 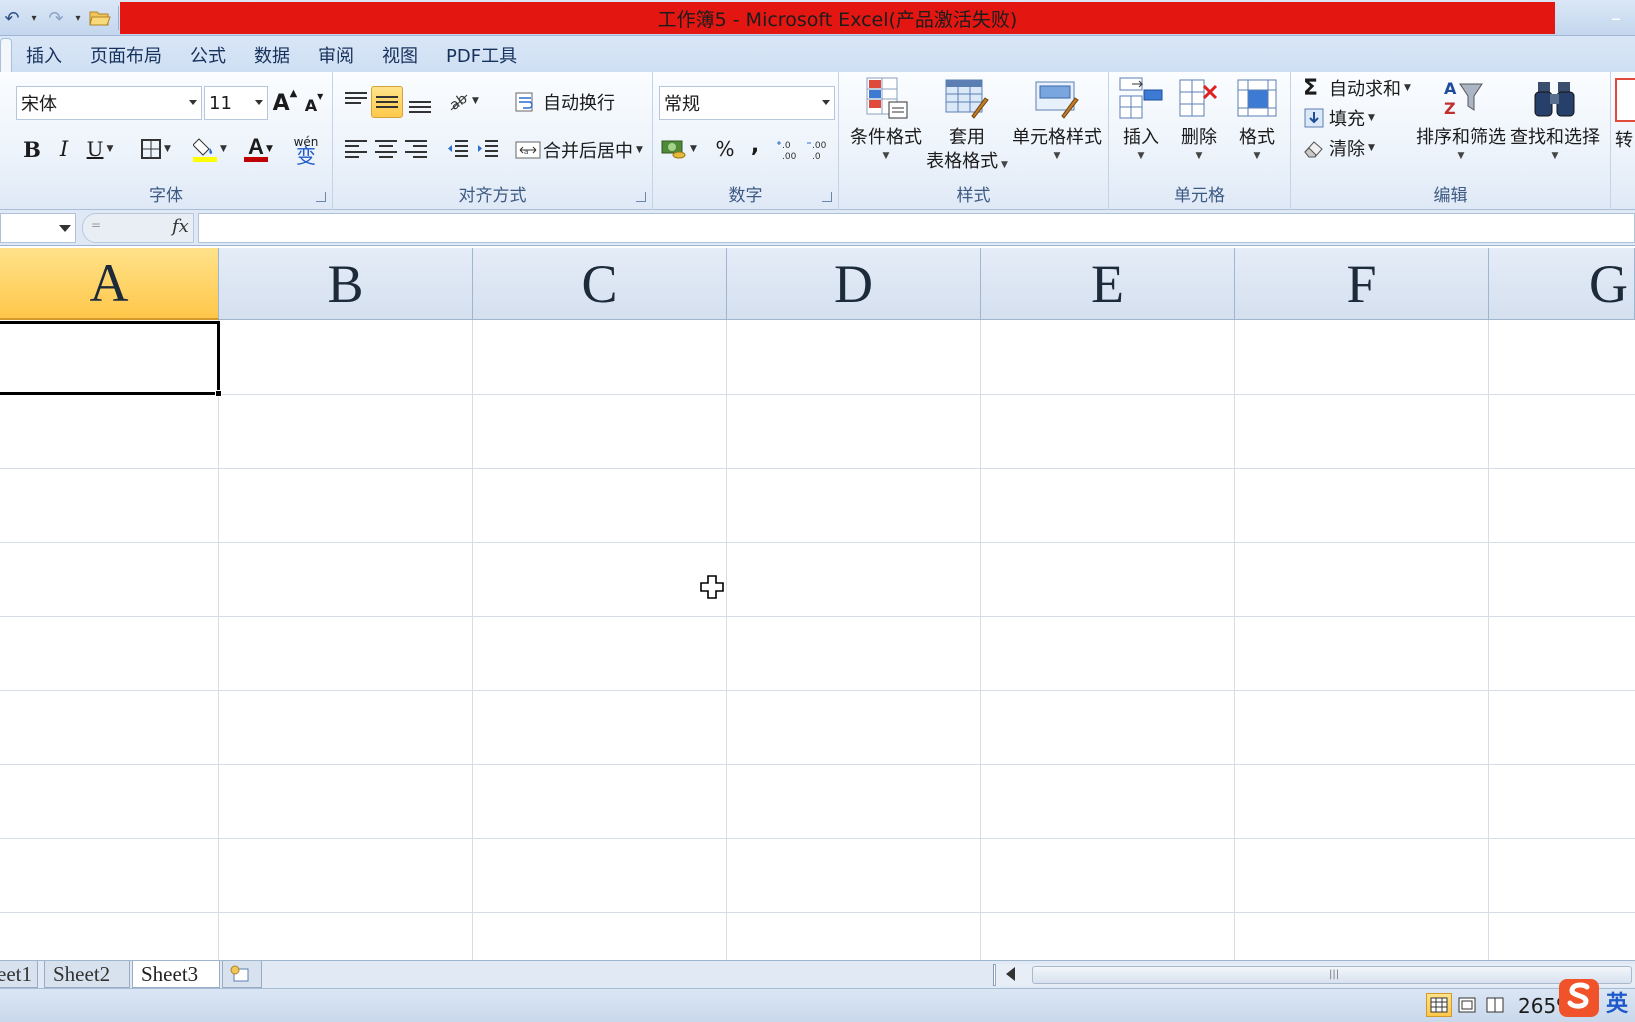 What do you see at coordinates (1257, 137) in the screenshot?
I see `format-cells-label: 格式` at bounding box center [1257, 137].